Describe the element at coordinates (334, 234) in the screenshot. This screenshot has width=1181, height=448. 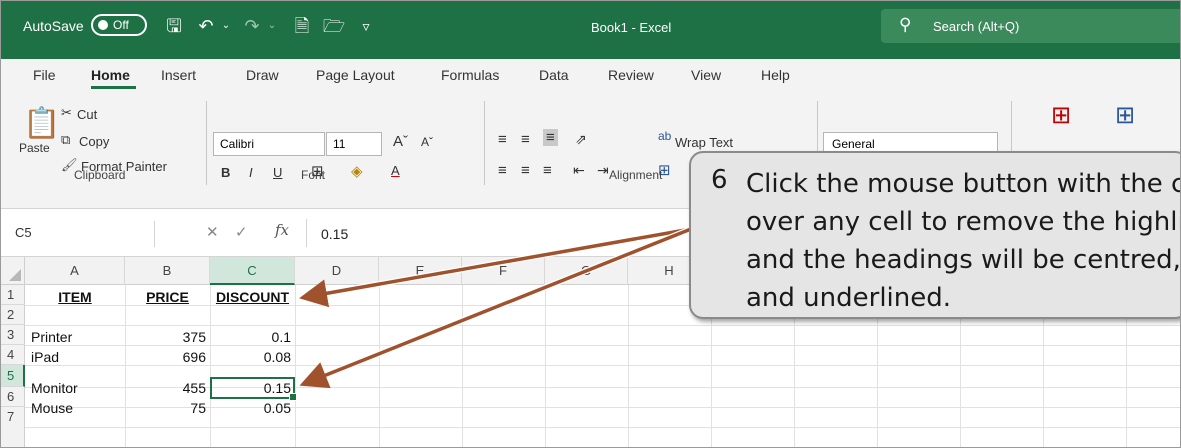
I see `formula-input: 0.15` at that location.